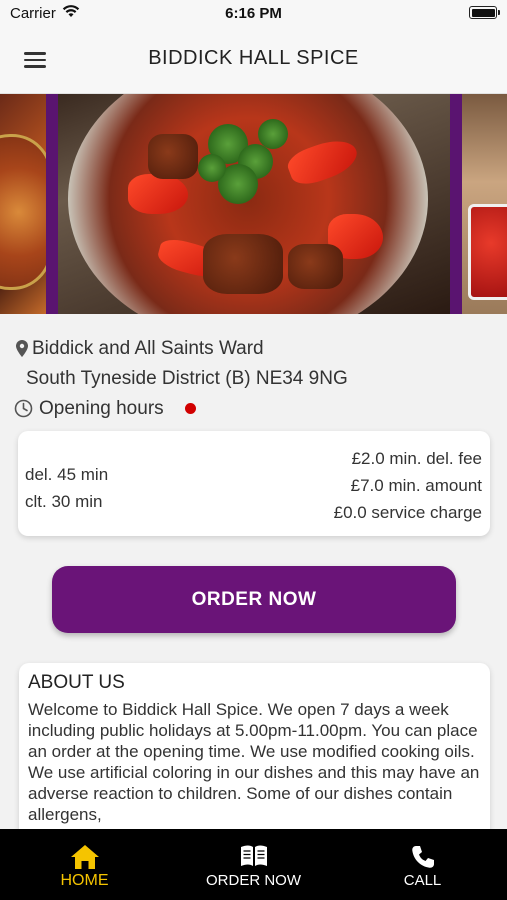 The height and width of the screenshot is (900, 507). I want to click on home-icon, so click(84, 857).